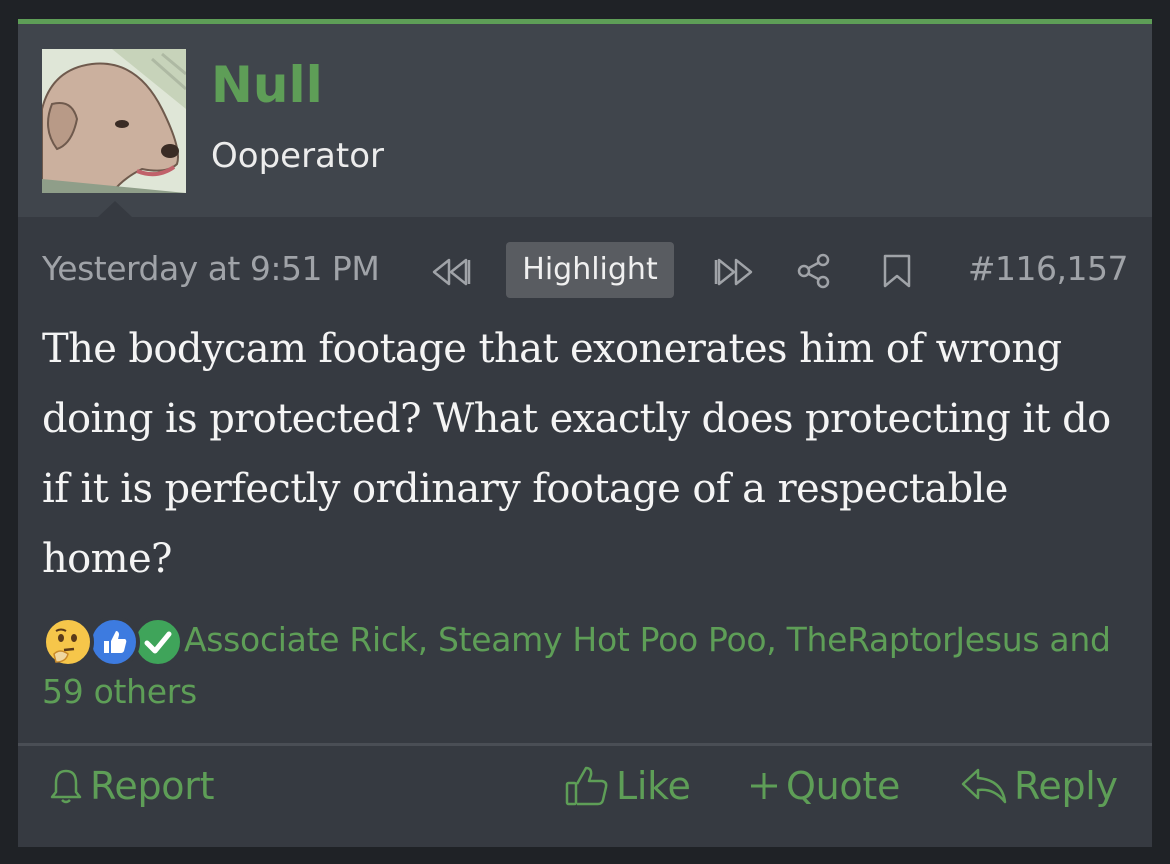 This screenshot has width=1170, height=864. What do you see at coordinates (211, 268) in the screenshot?
I see `post-timestamp: Yesterday at 9:51 PM` at bounding box center [211, 268].